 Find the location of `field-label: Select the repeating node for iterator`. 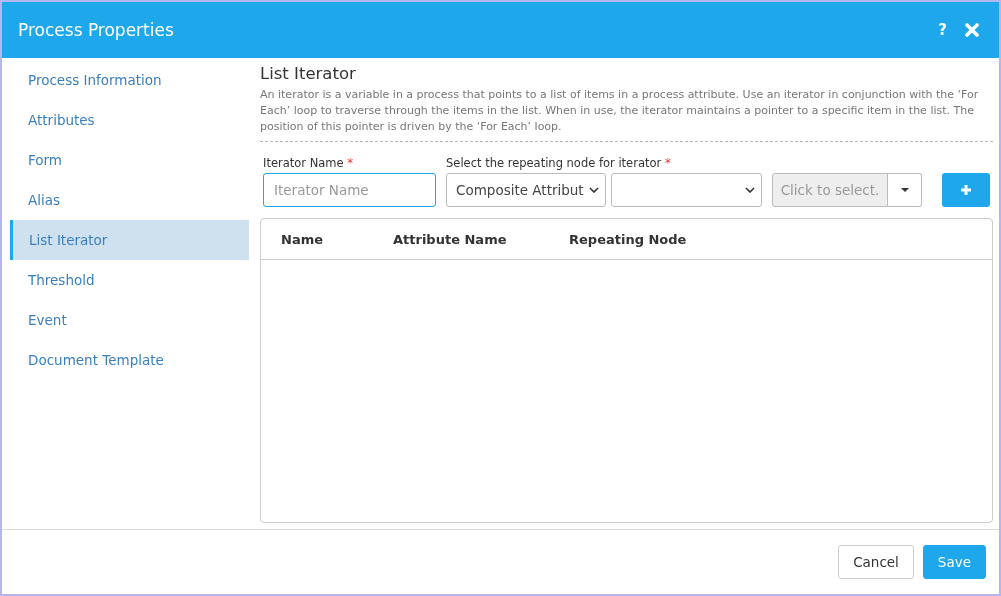

field-label: Select the repeating node for iterator is located at coordinates (554, 163).